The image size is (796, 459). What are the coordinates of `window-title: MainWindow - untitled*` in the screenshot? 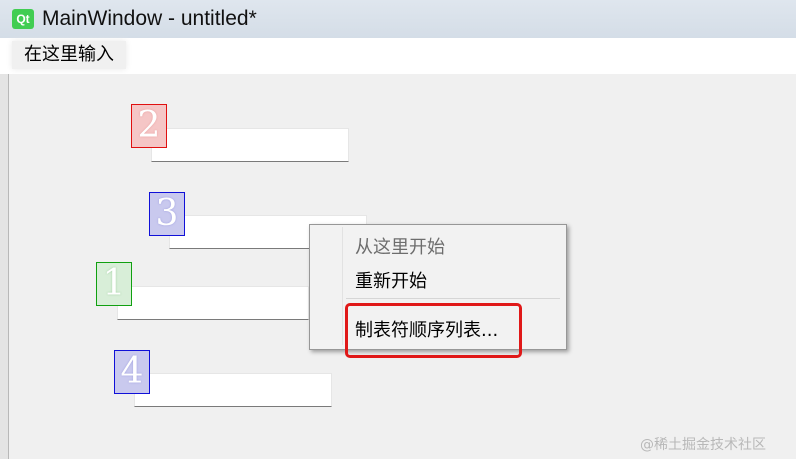 It's located at (149, 18).